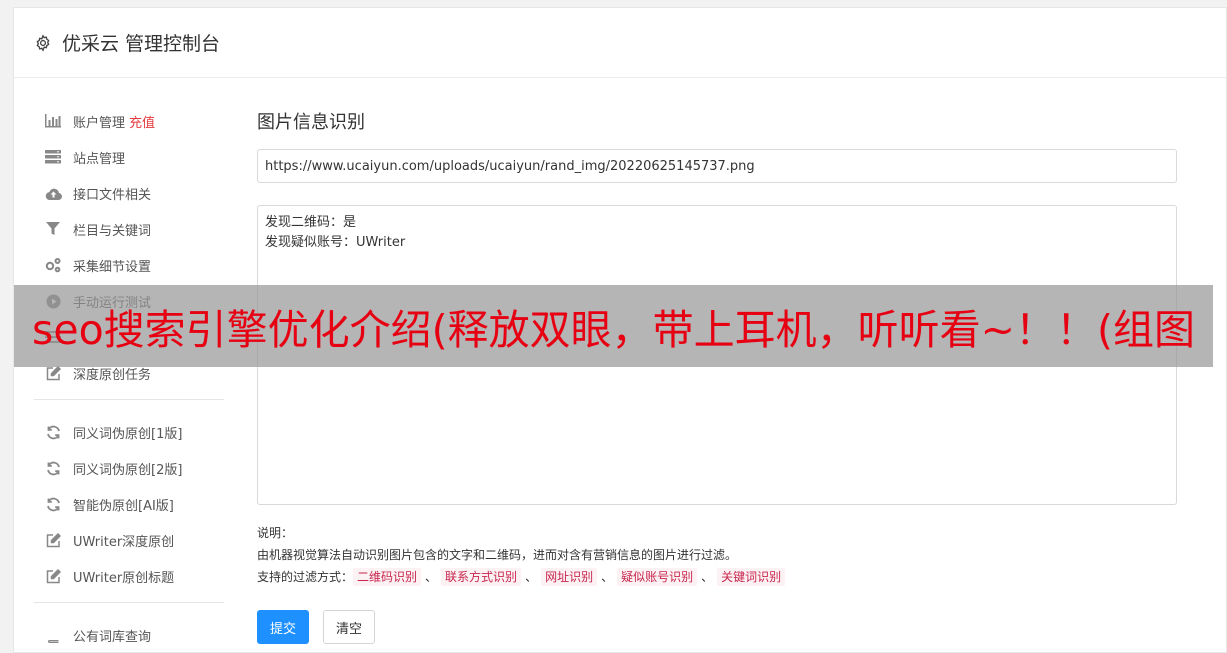 The height and width of the screenshot is (653, 1227). I want to click on submit-button: 提交, so click(283, 627).